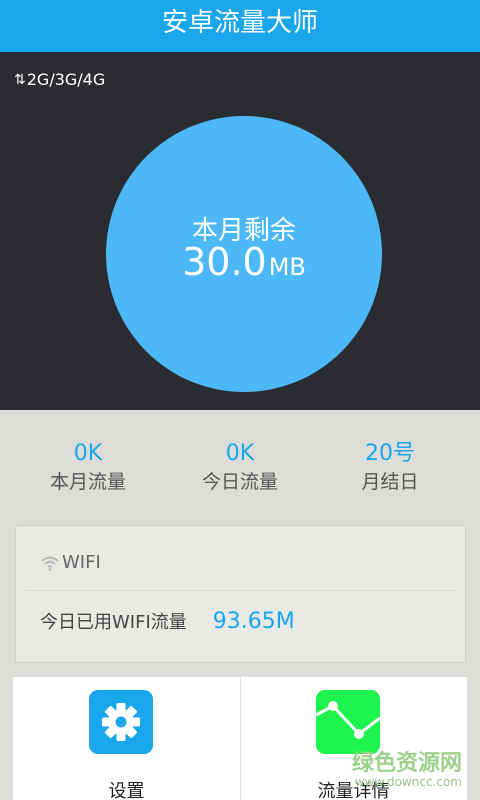  What do you see at coordinates (20, 79) in the screenshot?
I see `updown-arrows-icon: ⇅` at bounding box center [20, 79].